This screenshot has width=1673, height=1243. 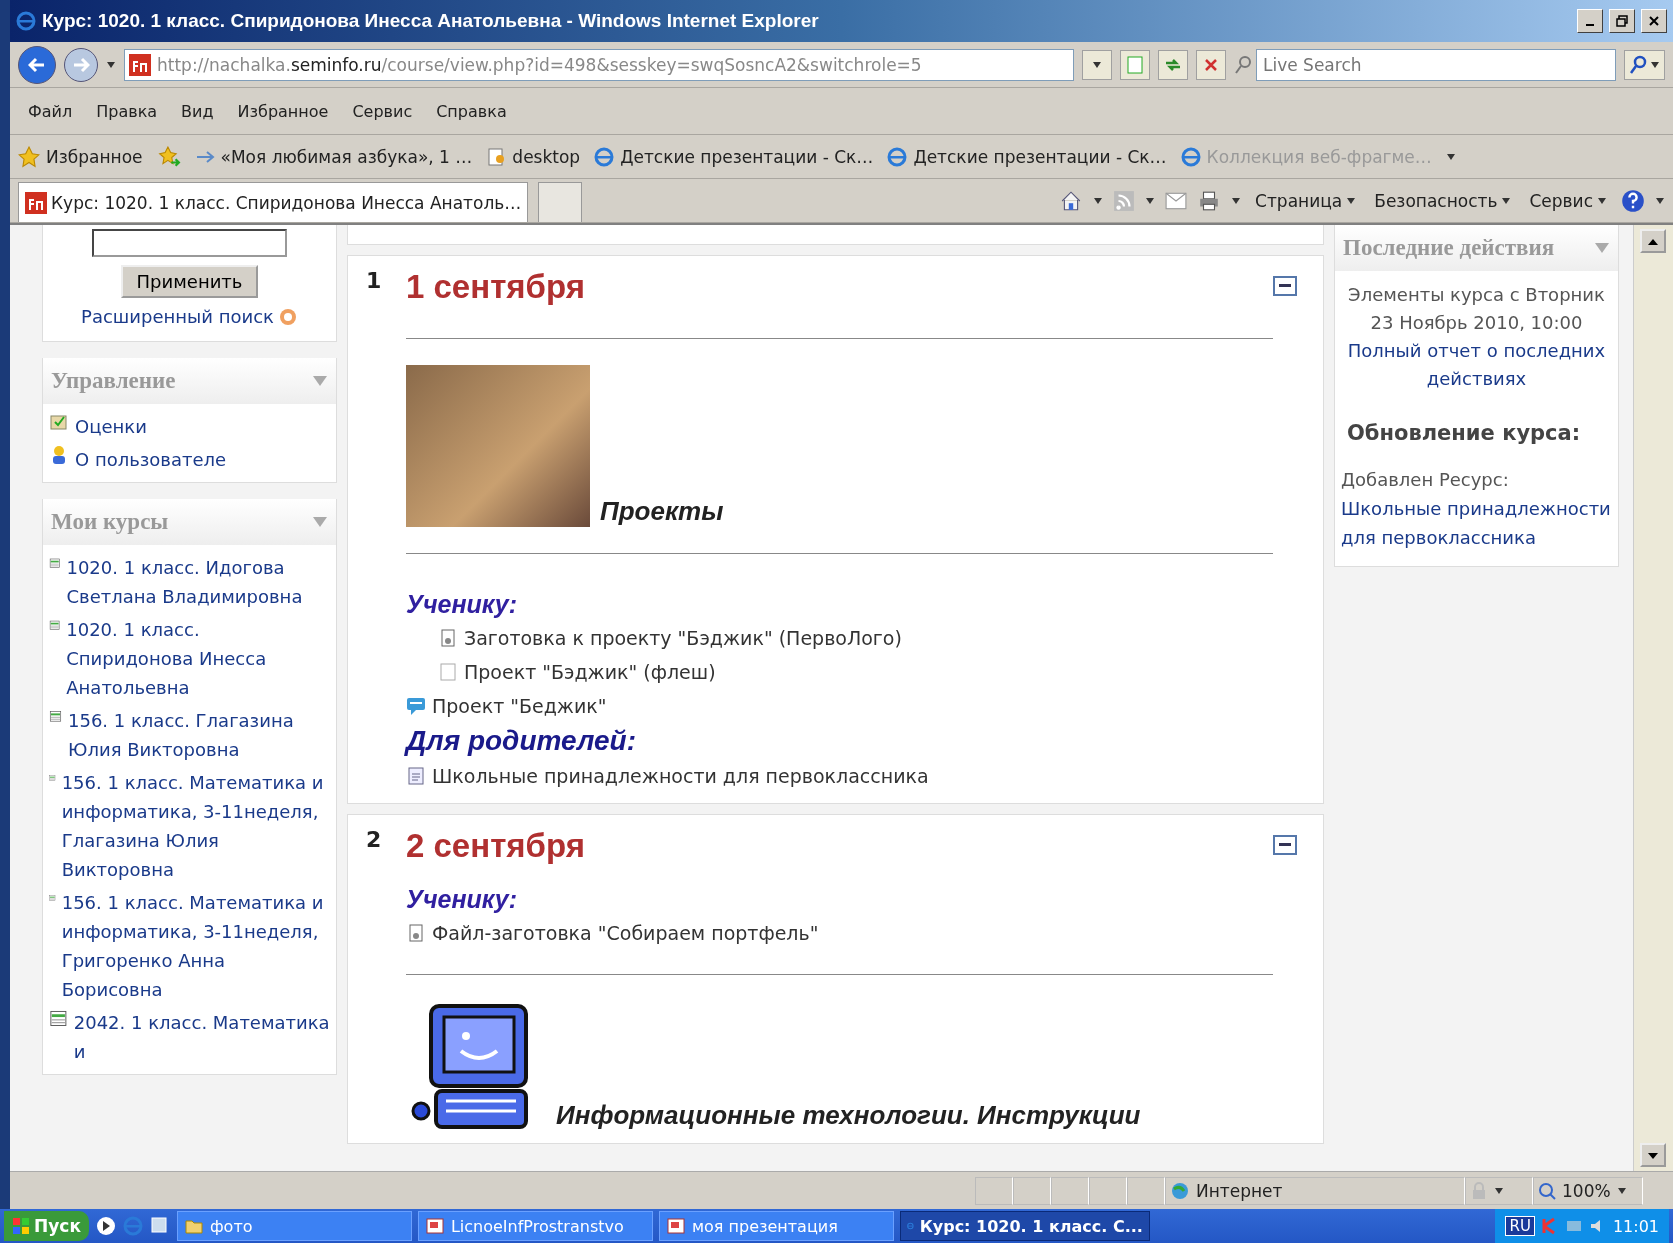 What do you see at coordinates (1520, 1226) in the screenshot?
I see `language-indicator: RU` at bounding box center [1520, 1226].